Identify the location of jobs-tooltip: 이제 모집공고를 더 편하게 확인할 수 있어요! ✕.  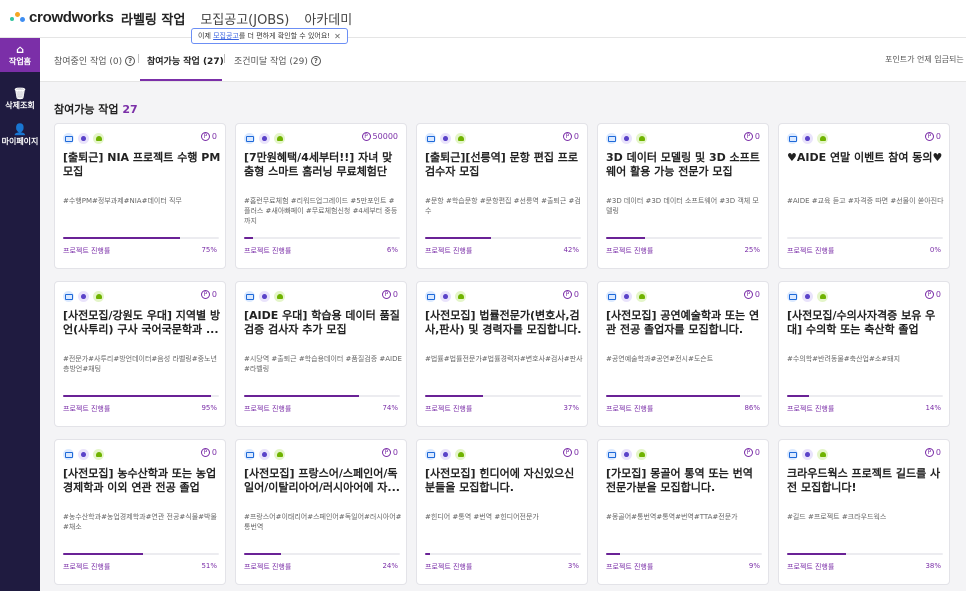
(269, 36).